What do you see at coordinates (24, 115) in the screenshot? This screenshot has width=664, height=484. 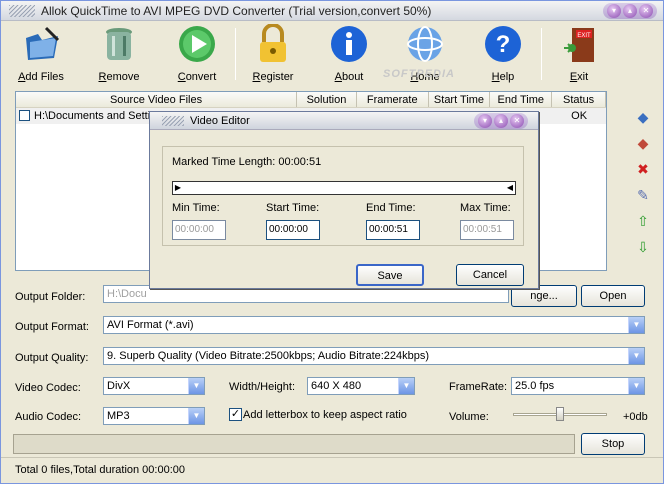 I see `row-checkbox` at bounding box center [24, 115].